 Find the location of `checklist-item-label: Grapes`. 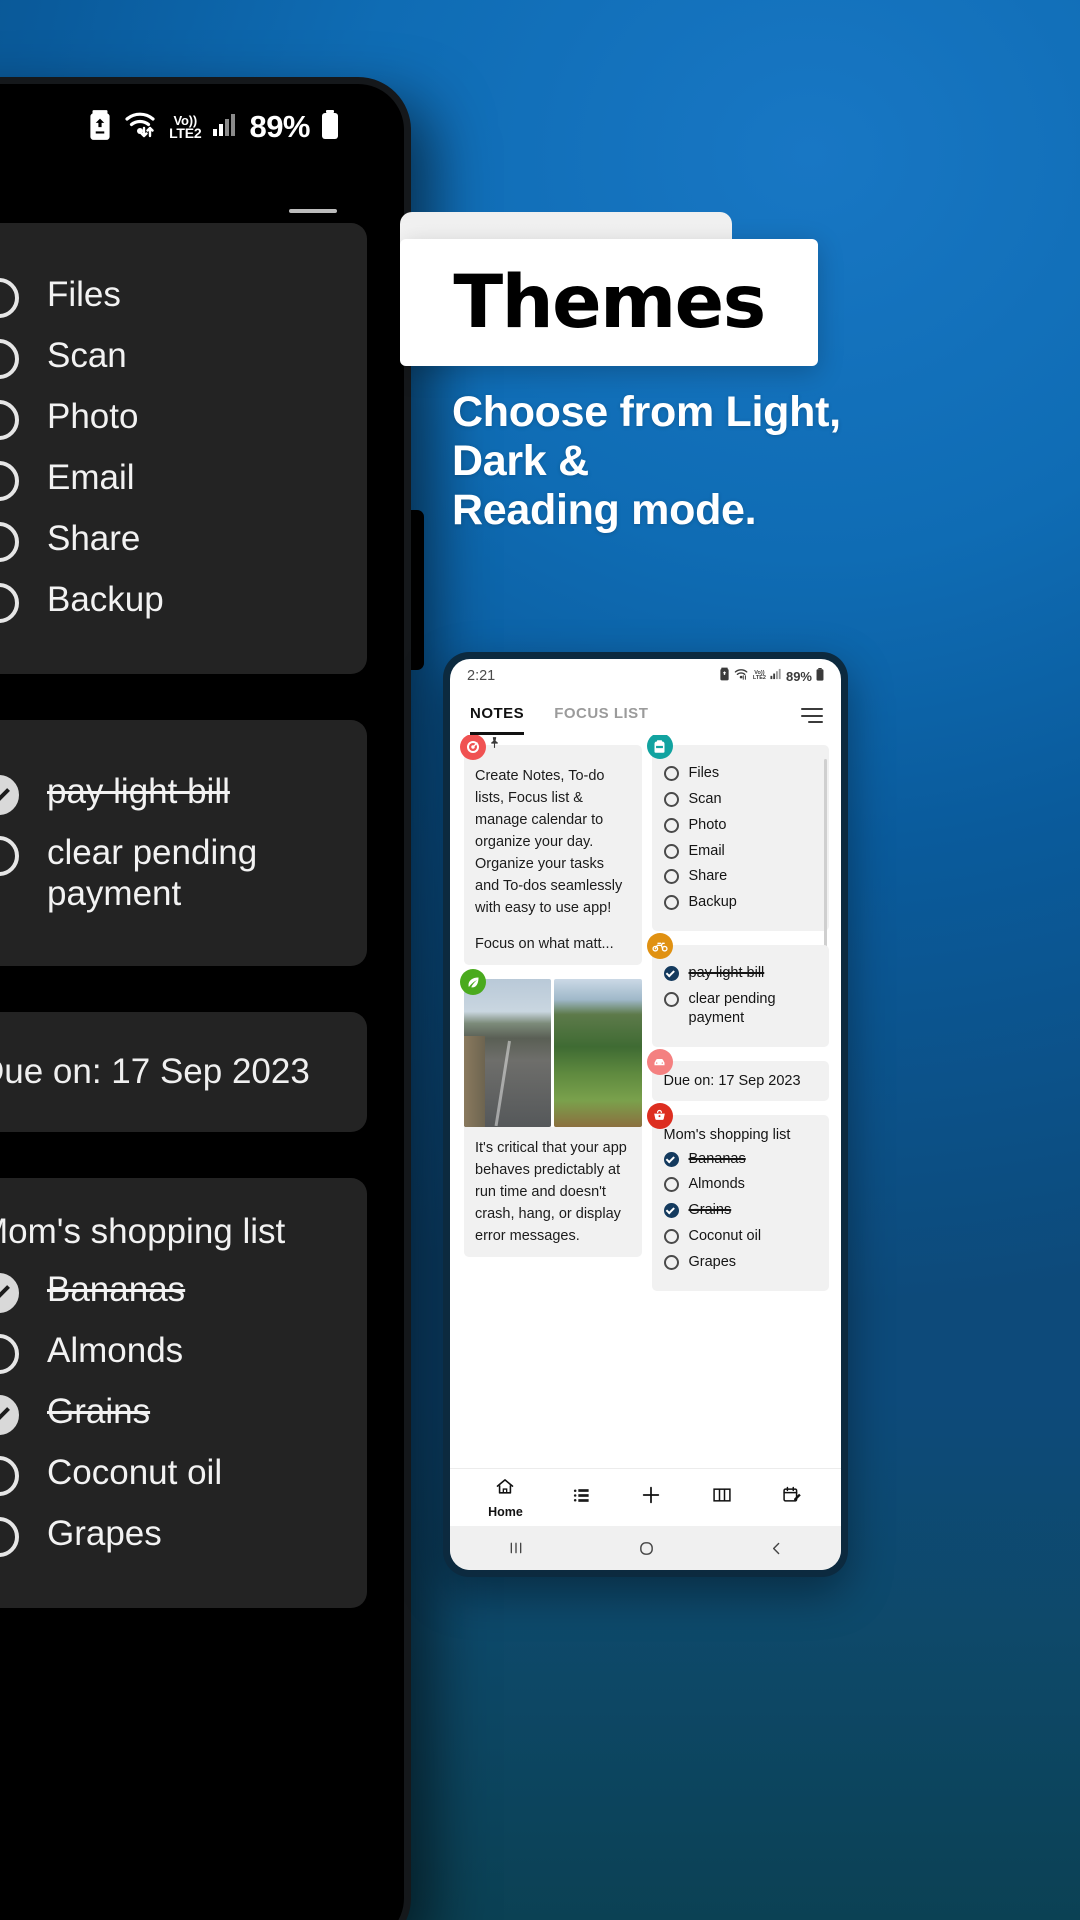

checklist-item-label: Grapes is located at coordinates (712, 1261).